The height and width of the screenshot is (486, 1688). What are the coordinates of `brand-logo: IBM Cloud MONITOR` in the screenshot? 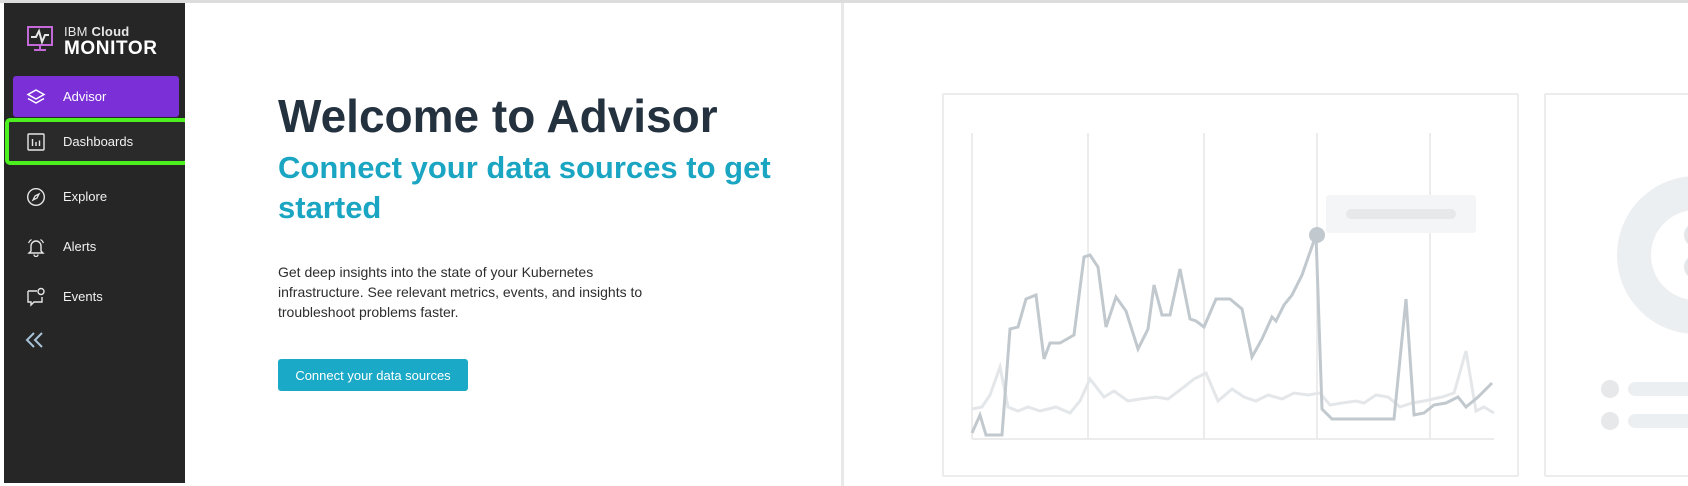 It's located at (112, 45).